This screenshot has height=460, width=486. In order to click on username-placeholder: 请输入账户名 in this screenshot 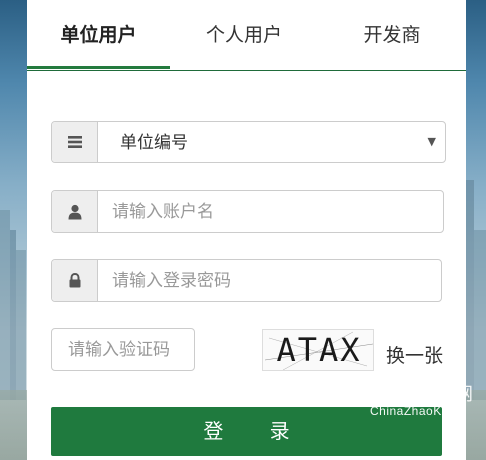, I will do `click(163, 212)`.